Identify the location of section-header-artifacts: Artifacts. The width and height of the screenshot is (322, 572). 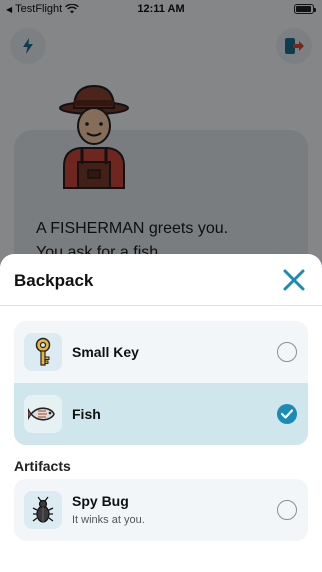
(42, 466).